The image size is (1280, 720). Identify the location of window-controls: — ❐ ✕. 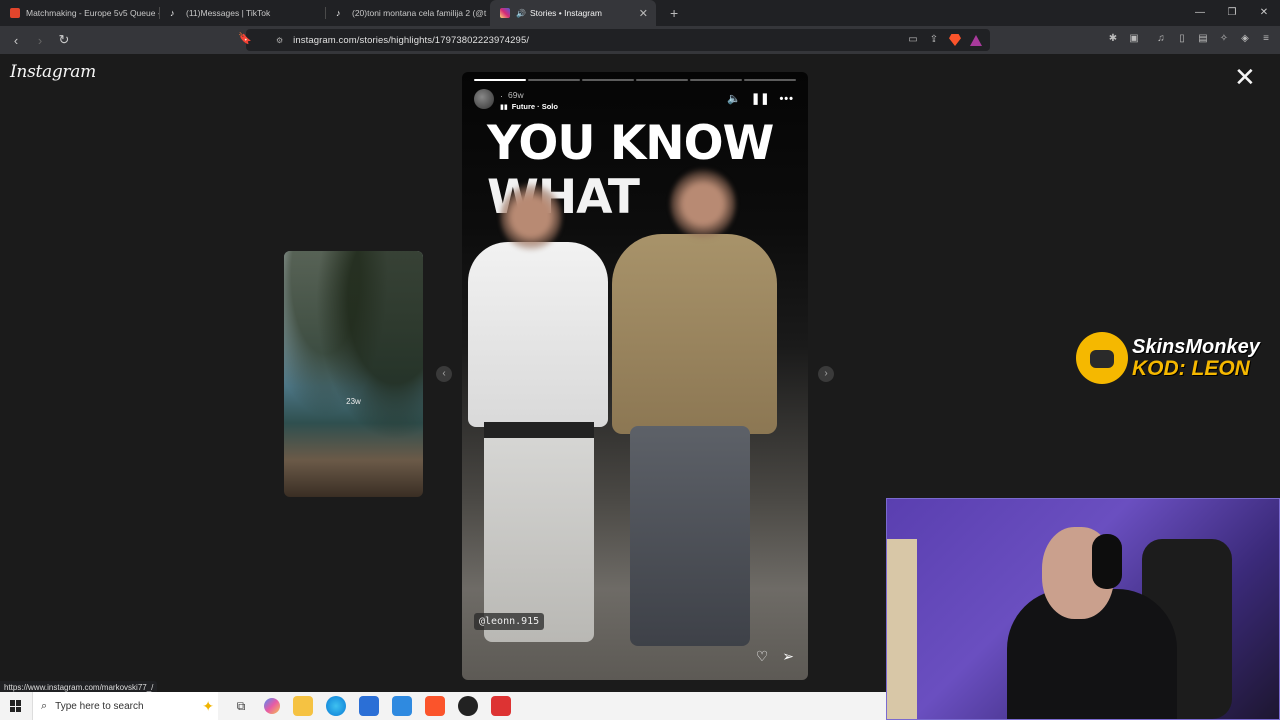
(1232, 13).